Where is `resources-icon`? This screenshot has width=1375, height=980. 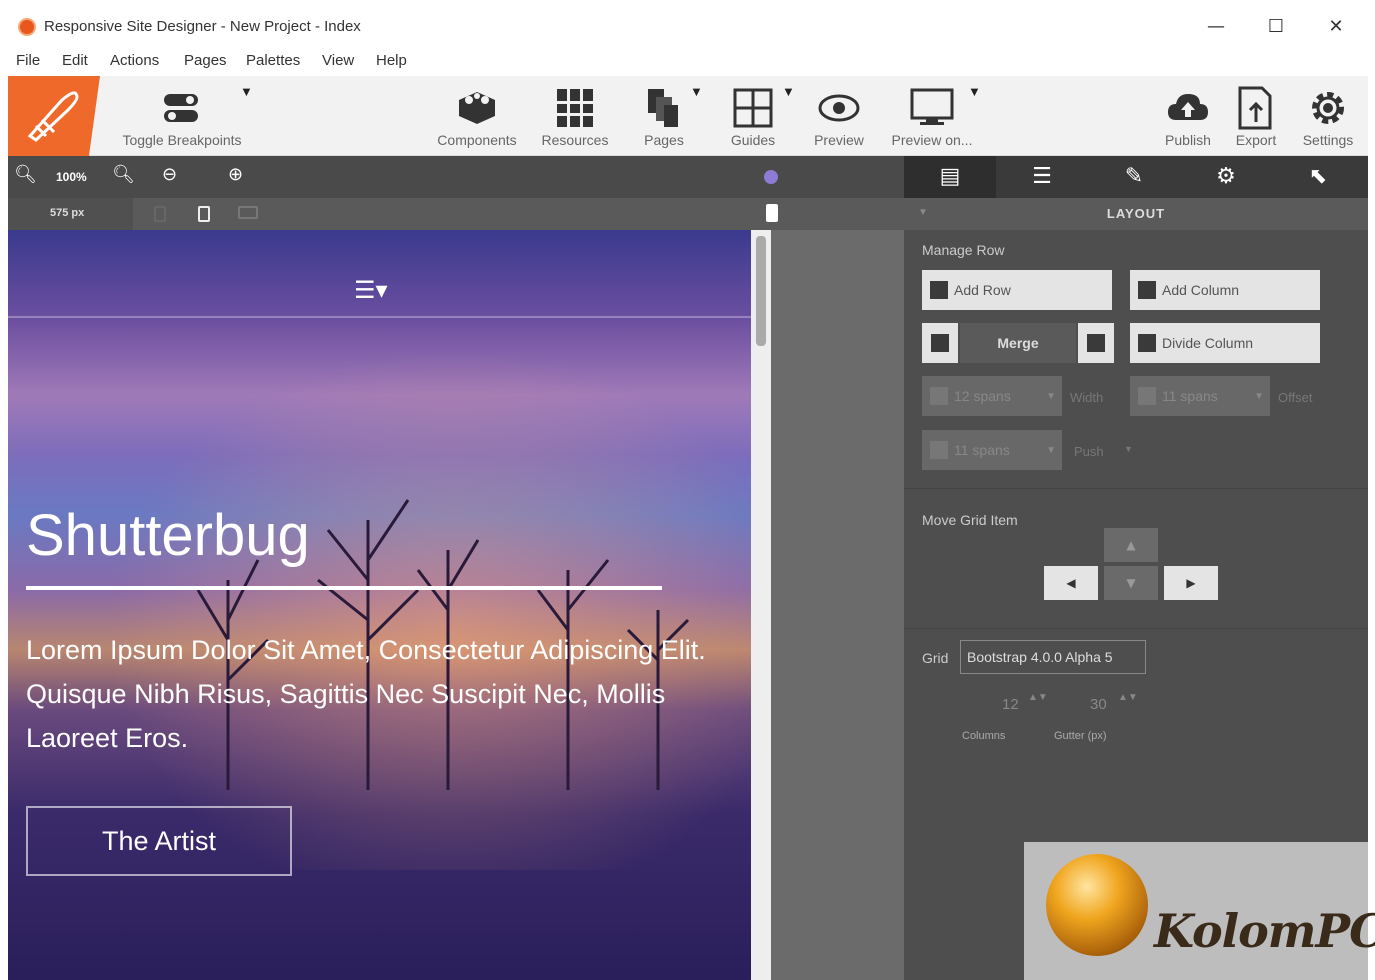
resources-icon is located at coordinates (575, 108).